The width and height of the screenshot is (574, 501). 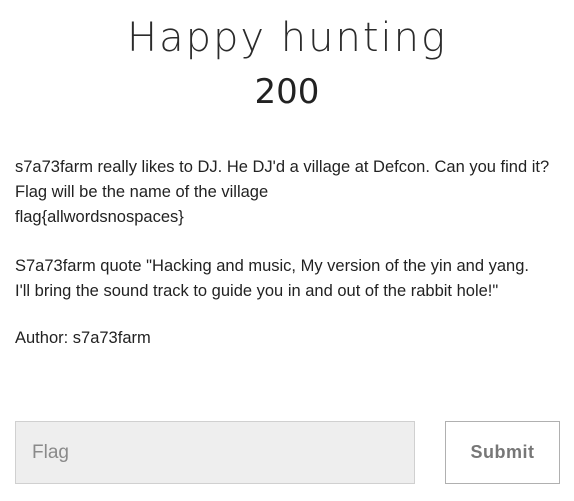 I want to click on challenge-points: 200, so click(x=287, y=92).